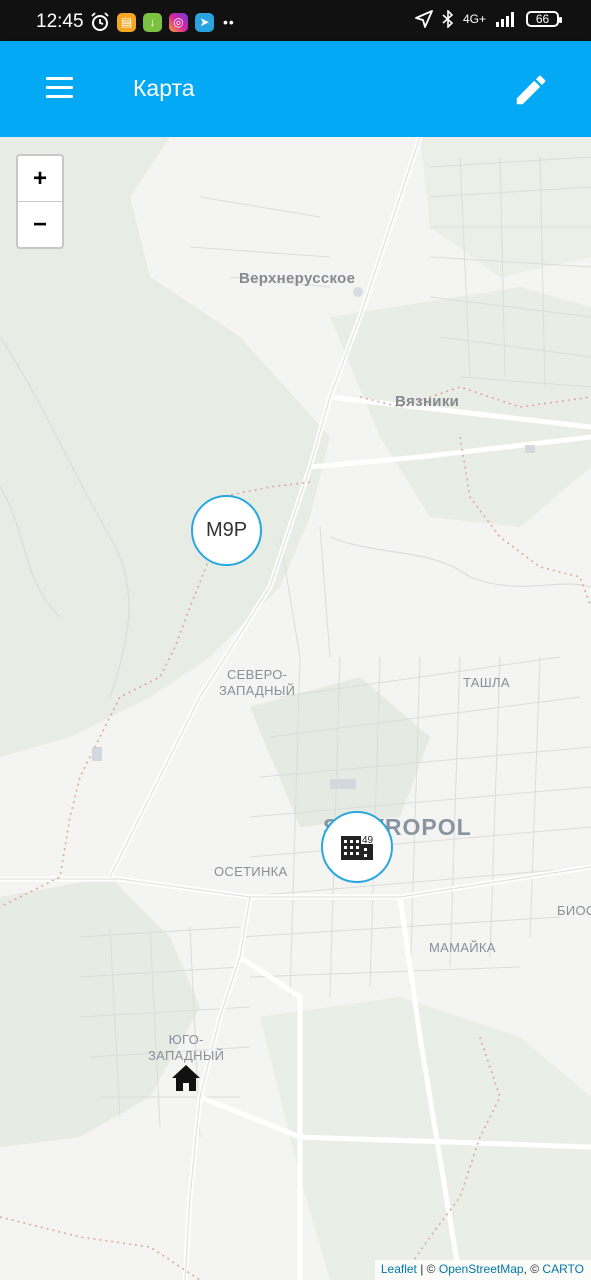 The image size is (591, 1280). What do you see at coordinates (399, 1269) in the screenshot?
I see `leaflet-link: Leaflet` at bounding box center [399, 1269].